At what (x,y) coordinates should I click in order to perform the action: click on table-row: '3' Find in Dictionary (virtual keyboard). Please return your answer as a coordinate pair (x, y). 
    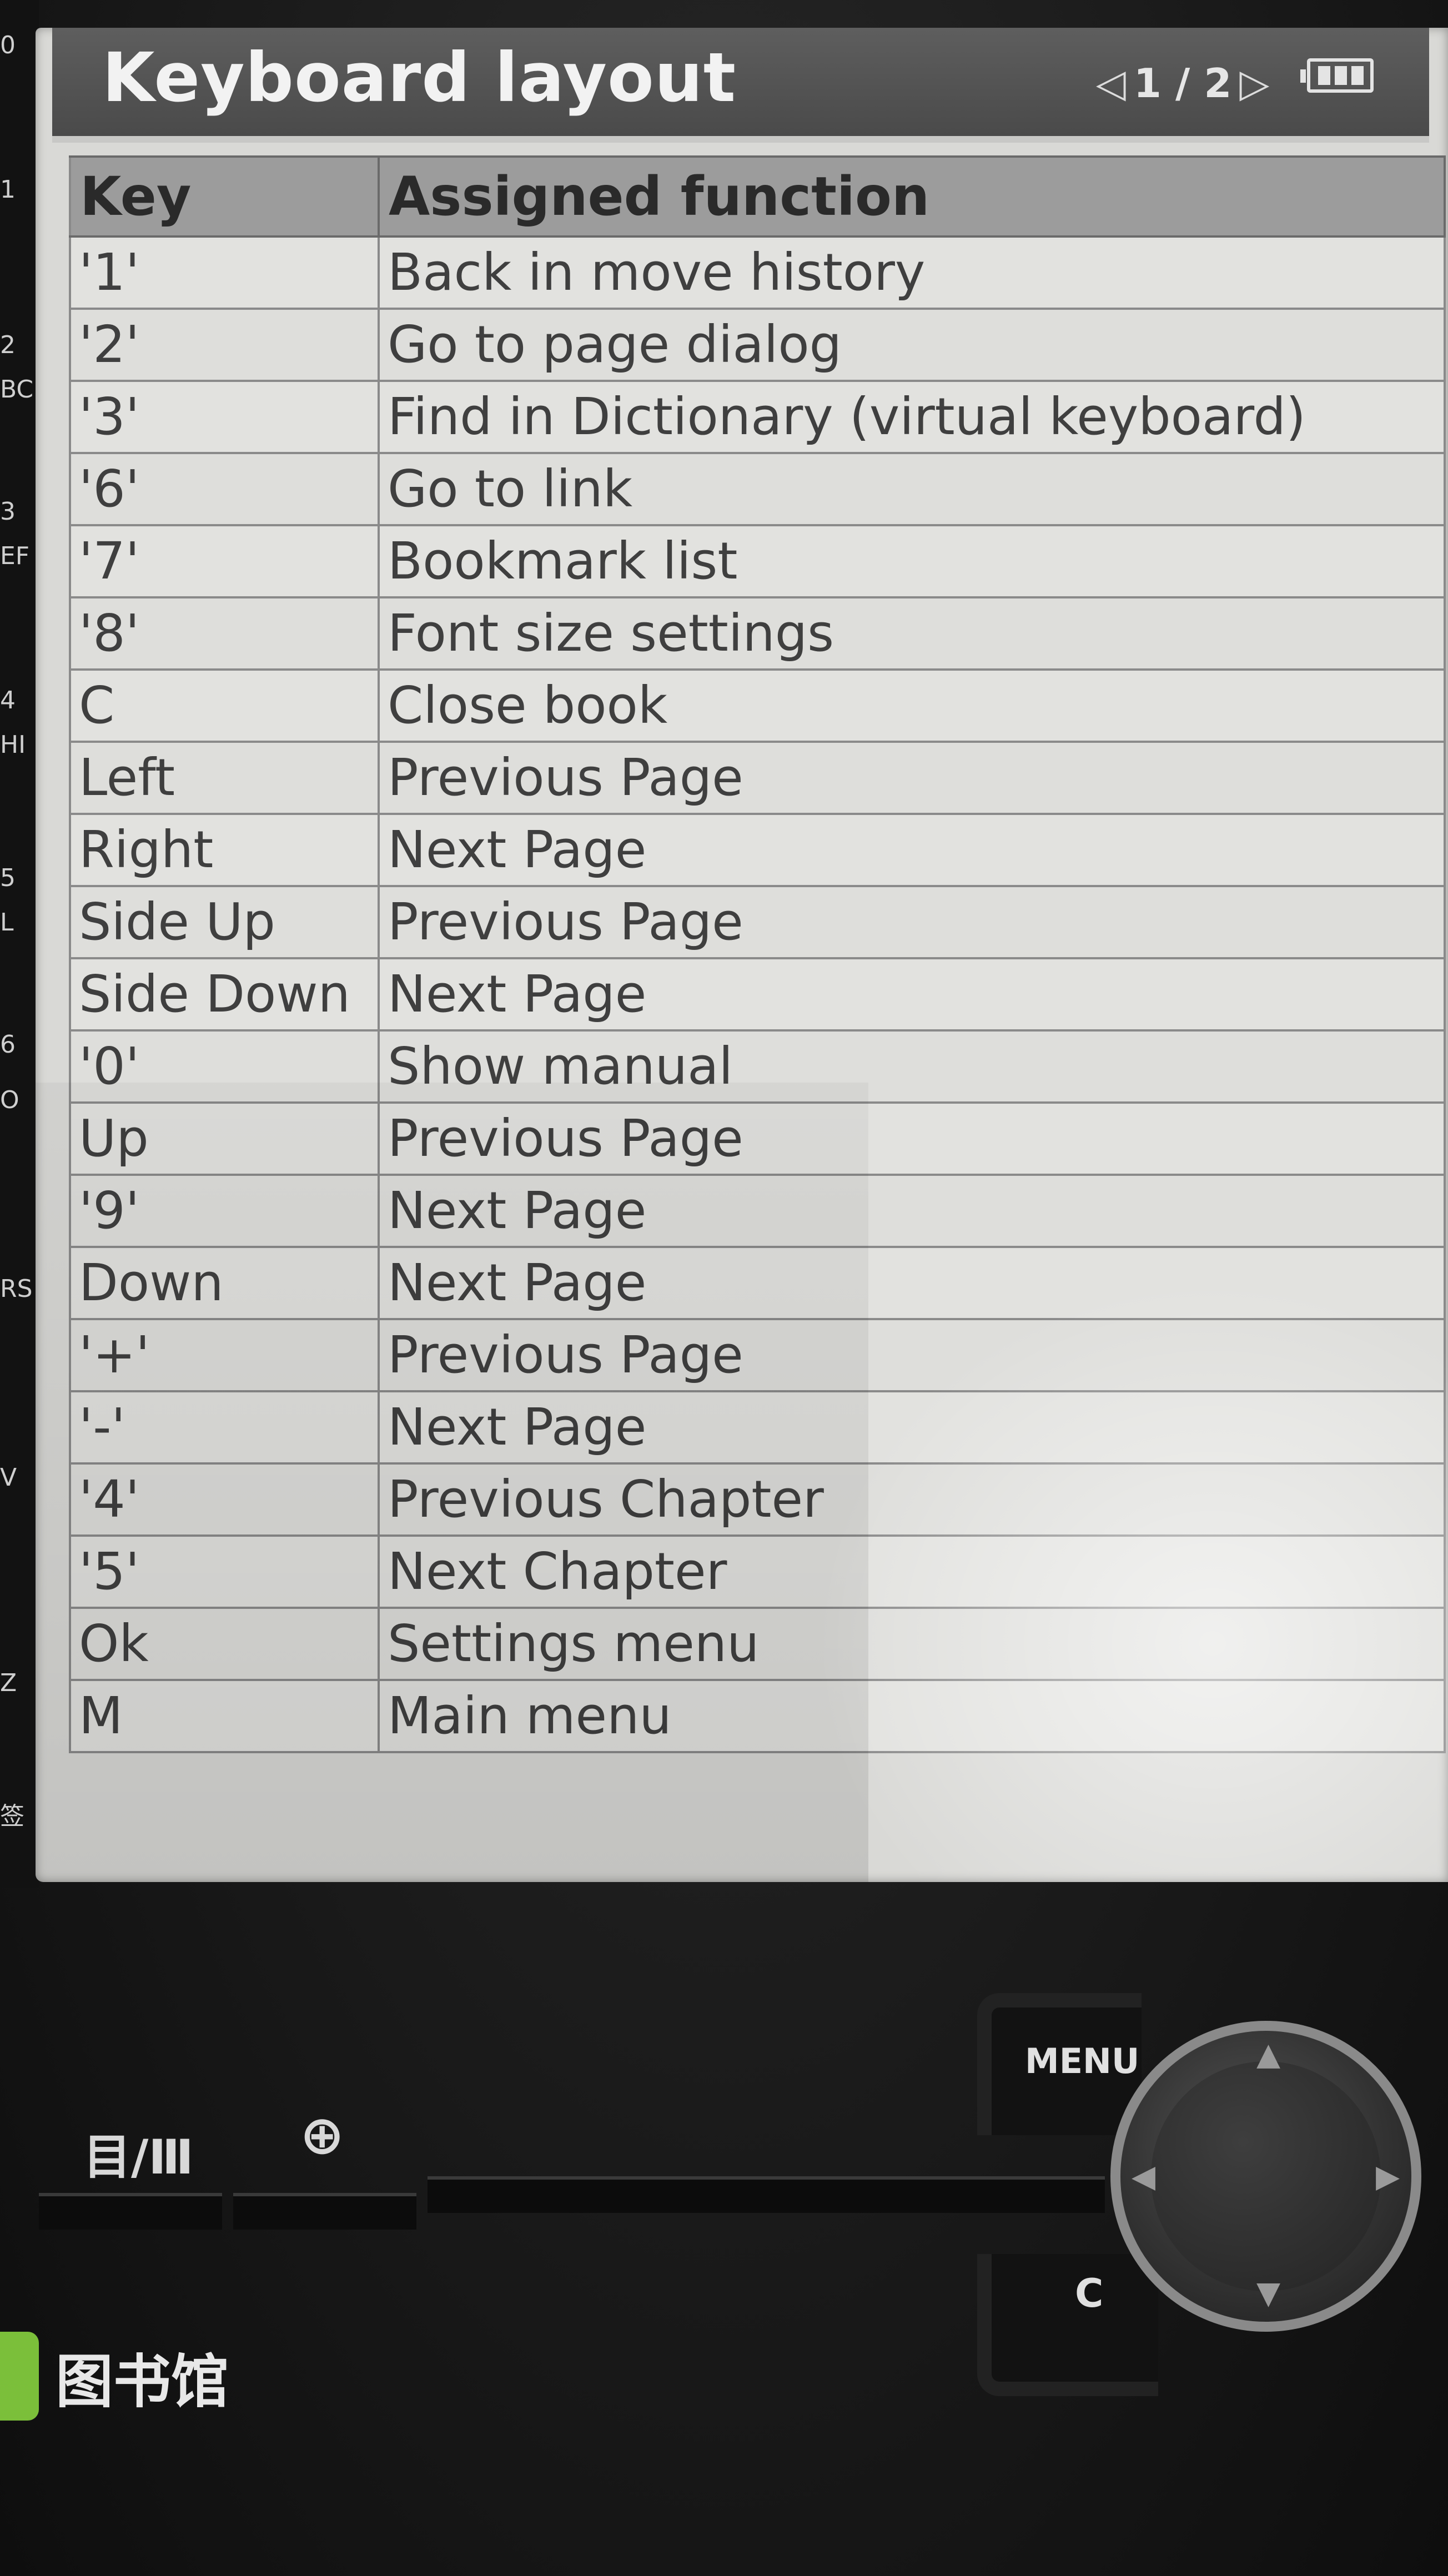
    Looking at the image, I should click on (758, 417).